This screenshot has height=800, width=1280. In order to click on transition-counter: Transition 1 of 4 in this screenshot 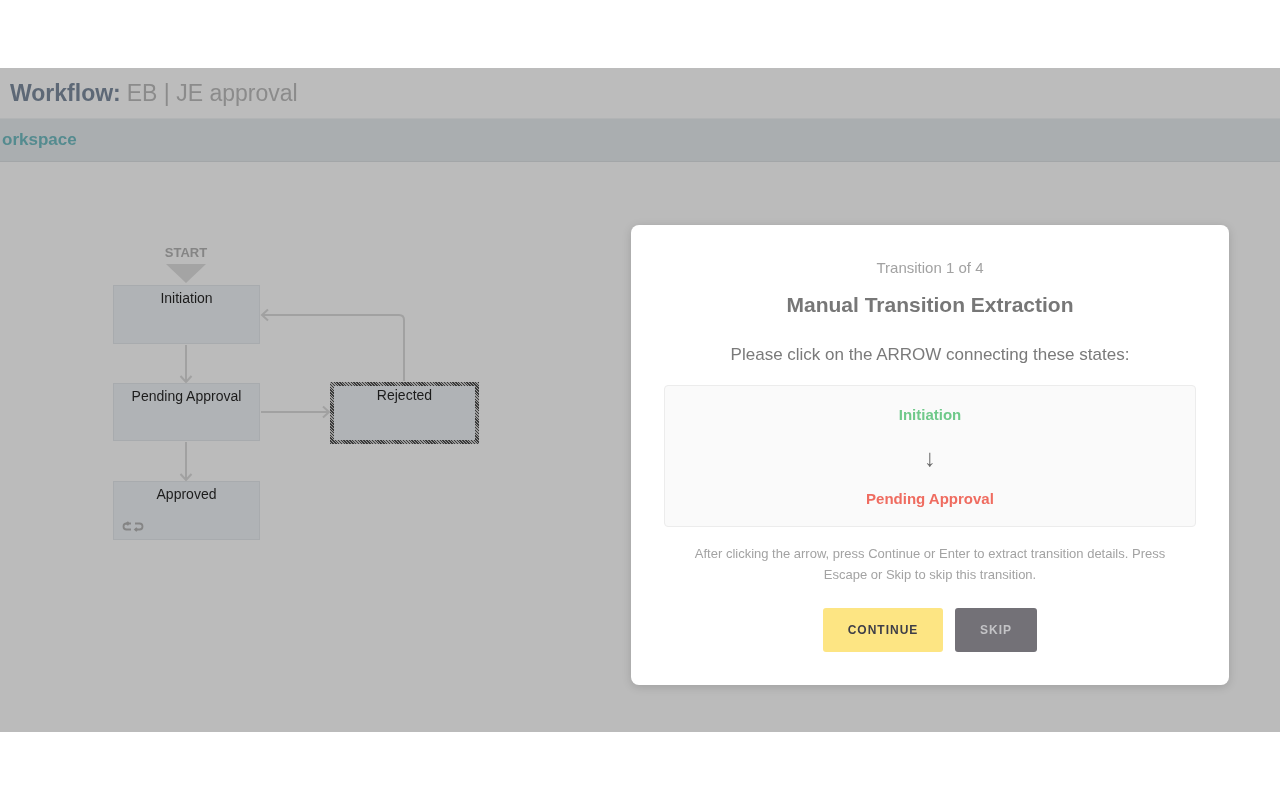, I will do `click(930, 268)`.